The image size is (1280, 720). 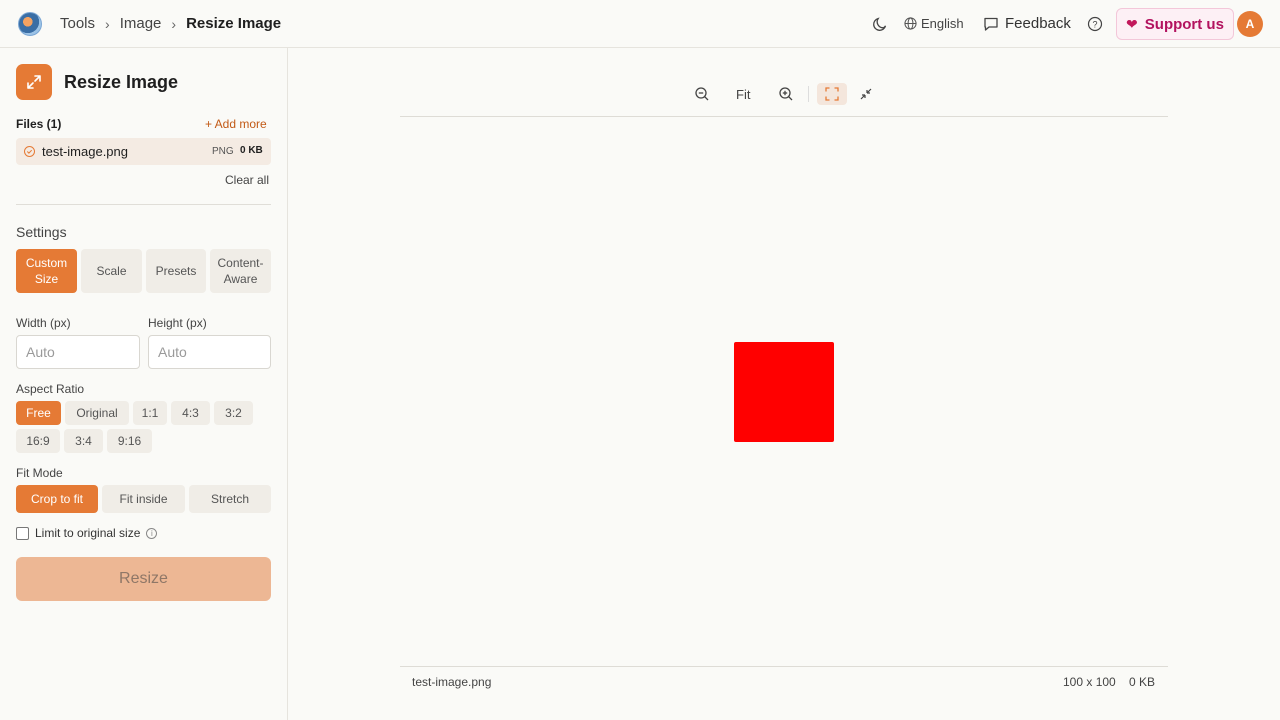 What do you see at coordinates (111, 271) in the screenshot?
I see `tab-scale: Scale` at bounding box center [111, 271].